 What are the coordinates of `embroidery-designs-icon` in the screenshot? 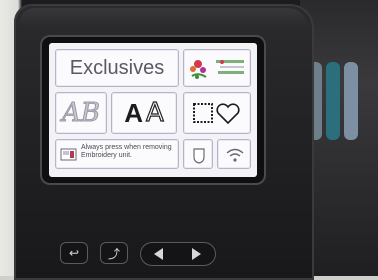 It's located at (217, 69).